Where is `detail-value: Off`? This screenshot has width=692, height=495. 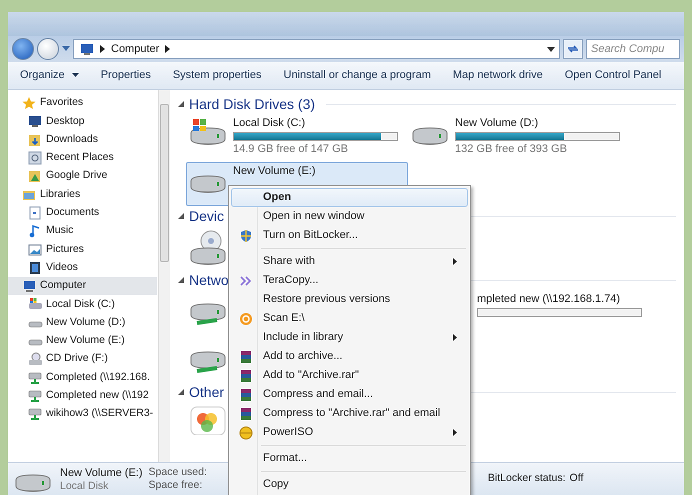
detail-value: Off is located at coordinates (577, 478).